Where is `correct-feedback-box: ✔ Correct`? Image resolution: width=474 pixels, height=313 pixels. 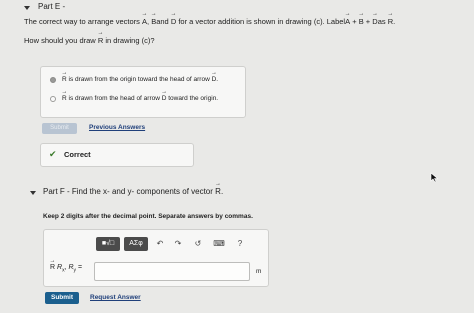
correct-feedback-box: ✔ Correct is located at coordinates (117, 155).